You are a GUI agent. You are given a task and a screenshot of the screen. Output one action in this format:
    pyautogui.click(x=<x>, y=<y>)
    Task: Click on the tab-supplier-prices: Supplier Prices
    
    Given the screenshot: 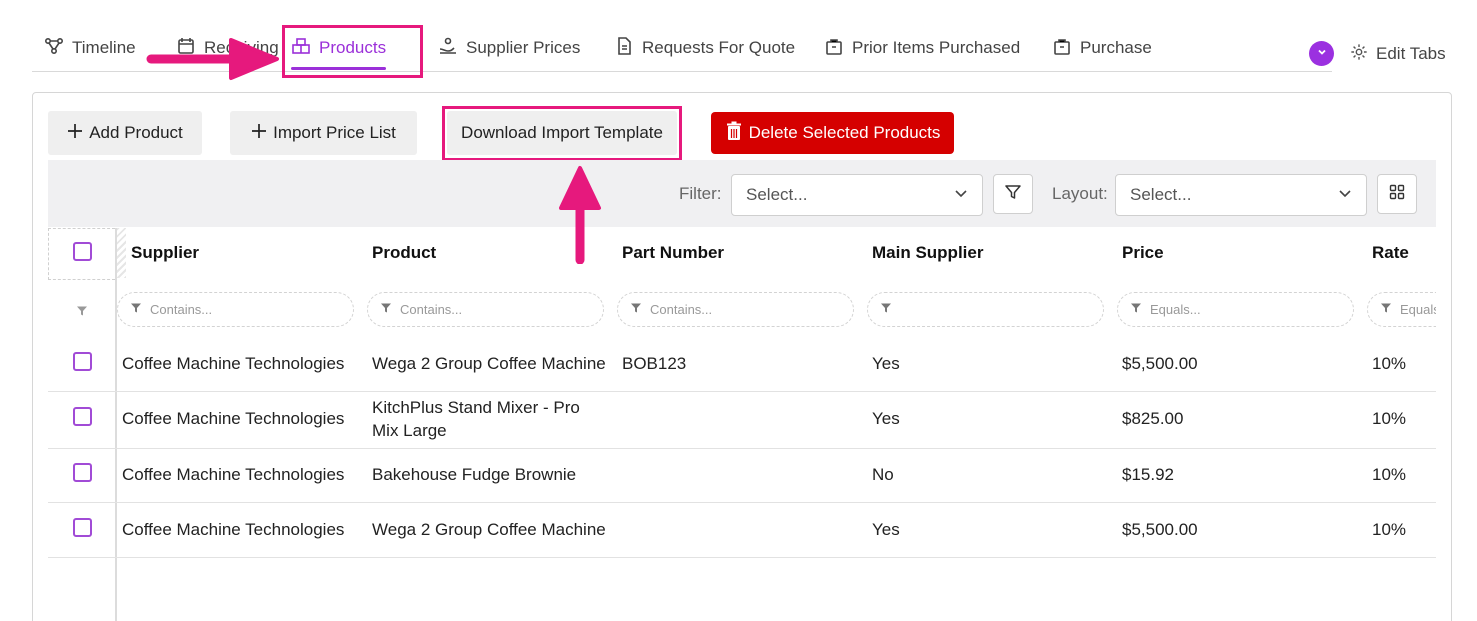 What is the action you would take?
    pyautogui.click(x=509, y=48)
    